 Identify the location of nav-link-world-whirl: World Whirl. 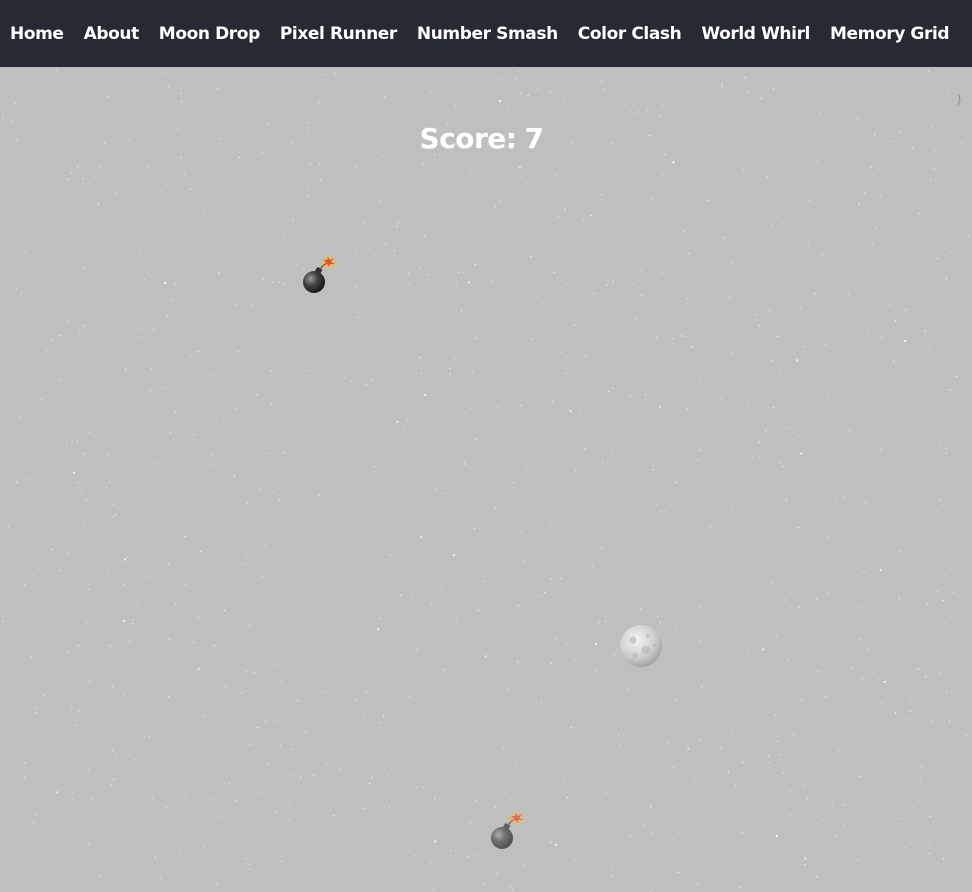
(755, 34).